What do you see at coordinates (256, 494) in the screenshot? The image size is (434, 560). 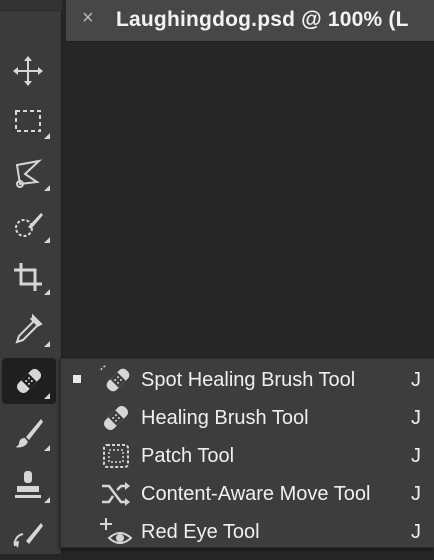 I see `menu-item-label: Content-Aware Move Tool` at bounding box center [256, 494].